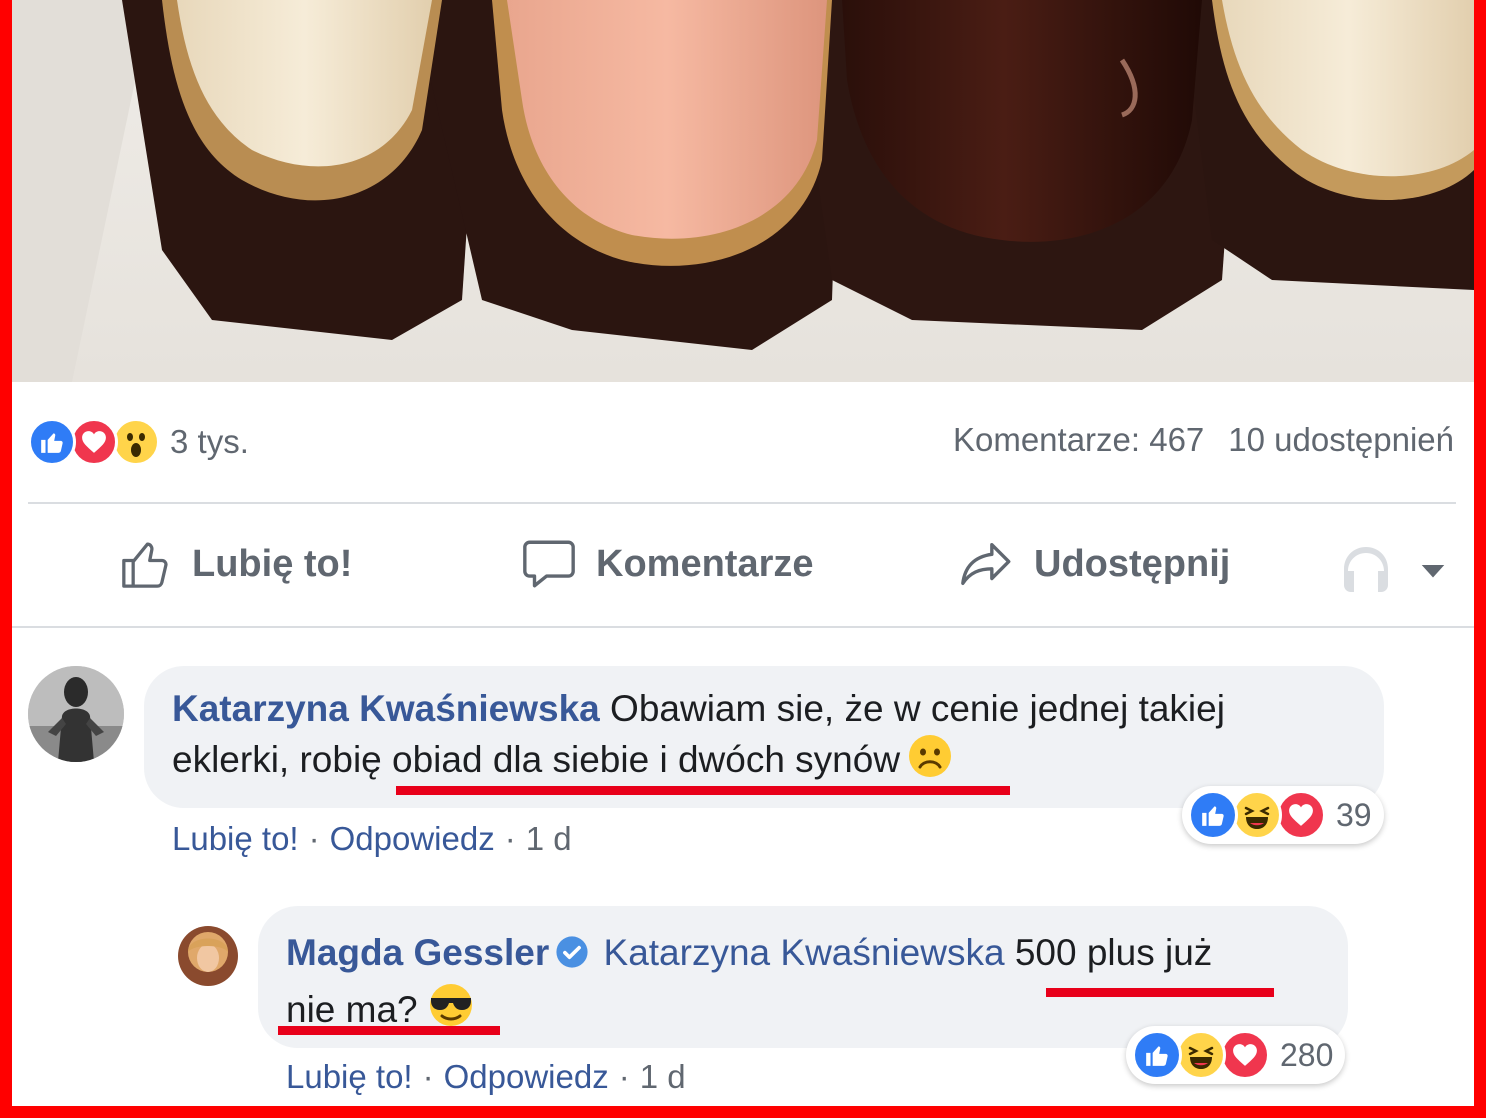 The width and height of the screenshot is (1486, 1118). I want to click on like-button: Lubię to!, so click(235, 564).